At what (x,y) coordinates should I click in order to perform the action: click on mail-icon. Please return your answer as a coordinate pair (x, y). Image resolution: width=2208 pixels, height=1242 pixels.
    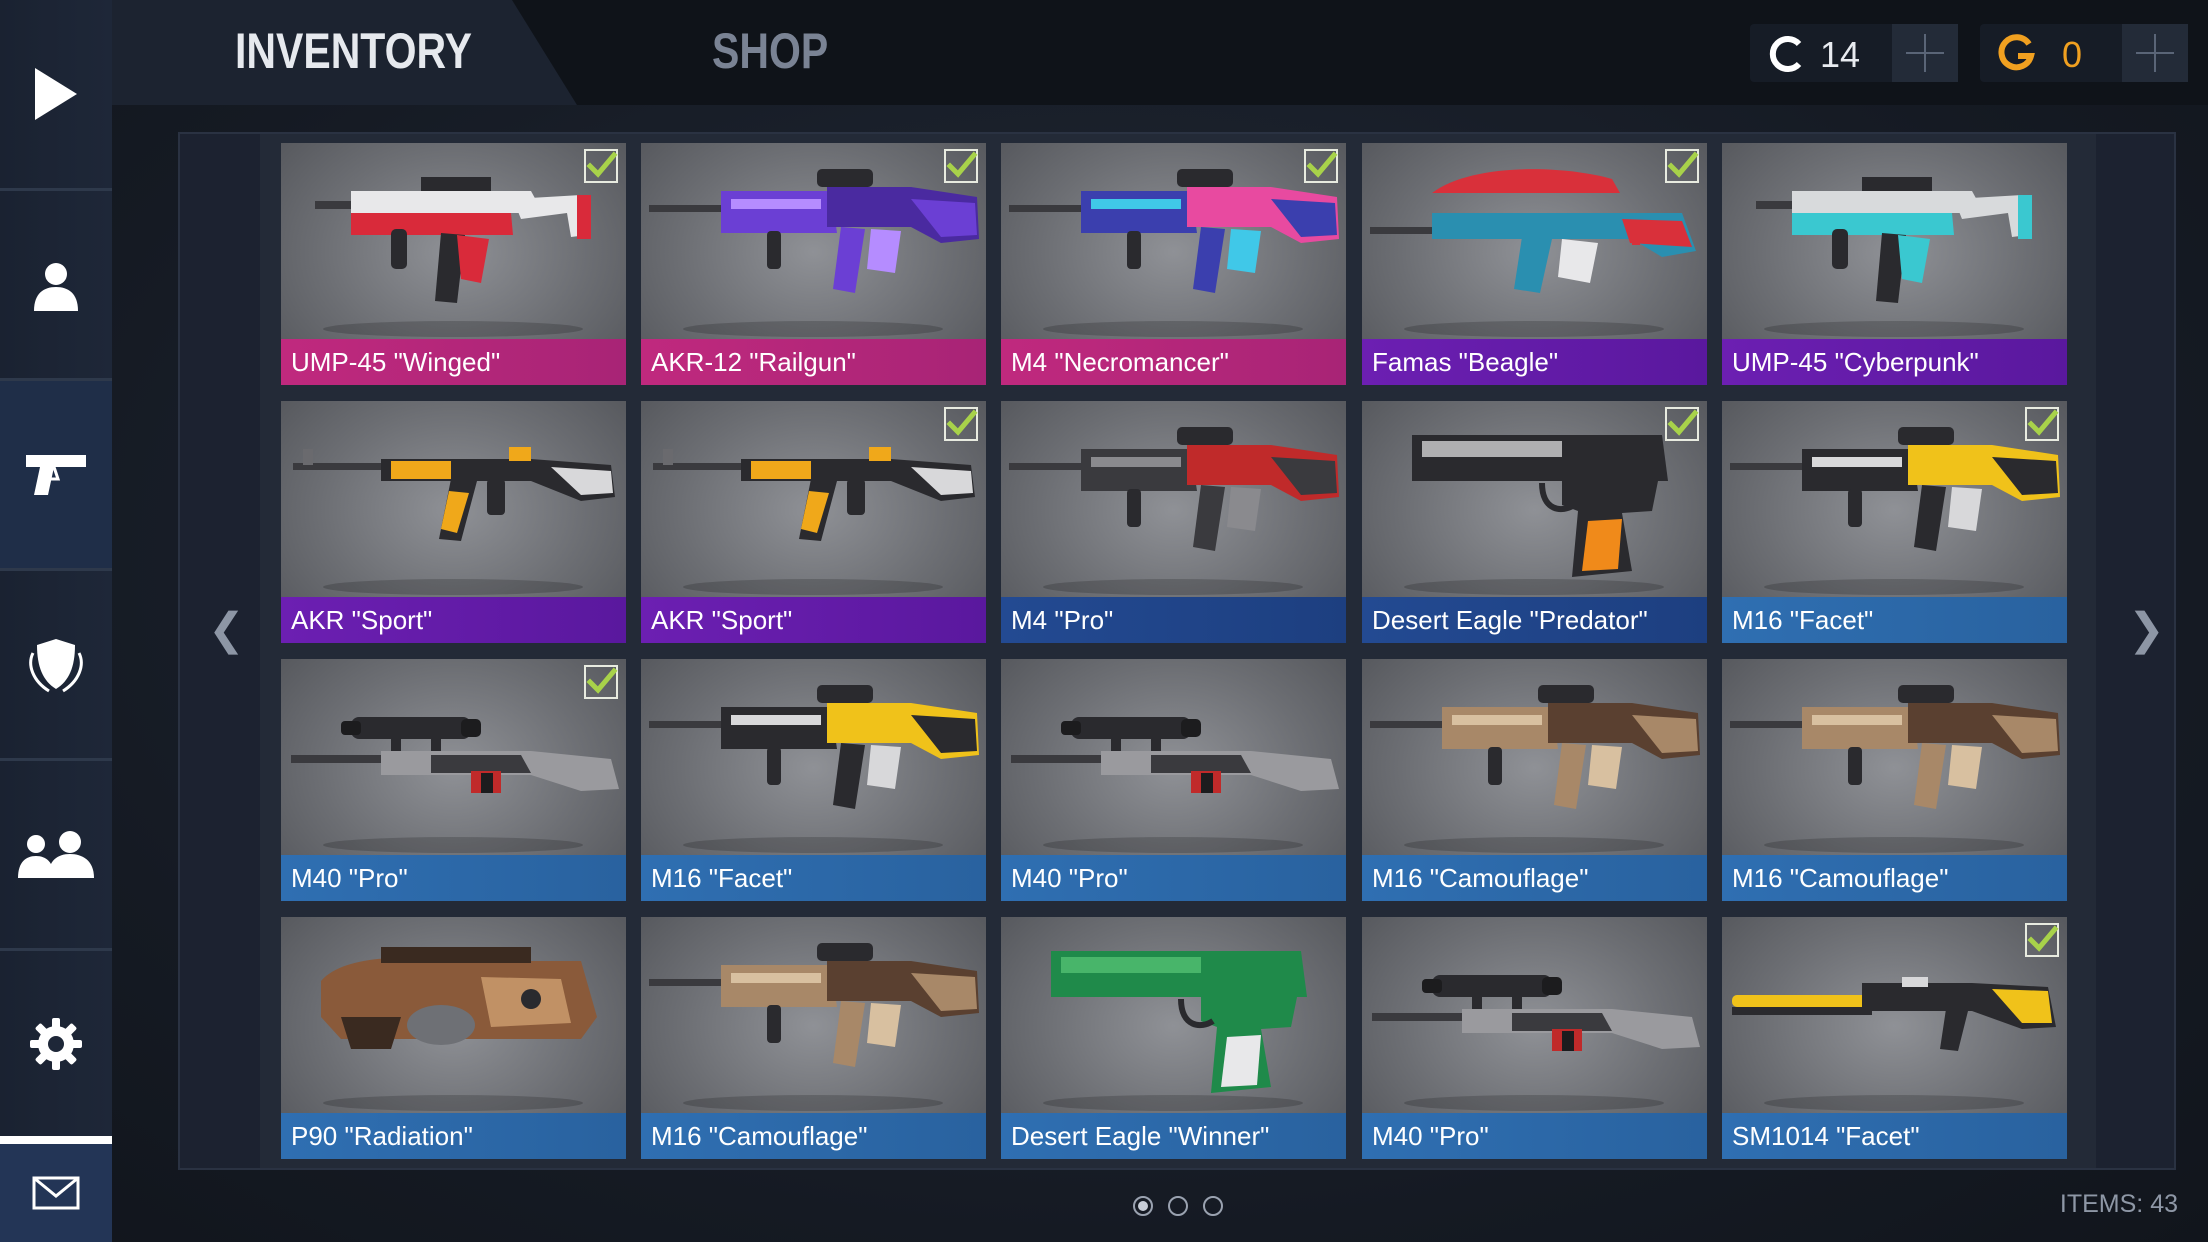
    Looking at the image, I should click on (56, 1193).